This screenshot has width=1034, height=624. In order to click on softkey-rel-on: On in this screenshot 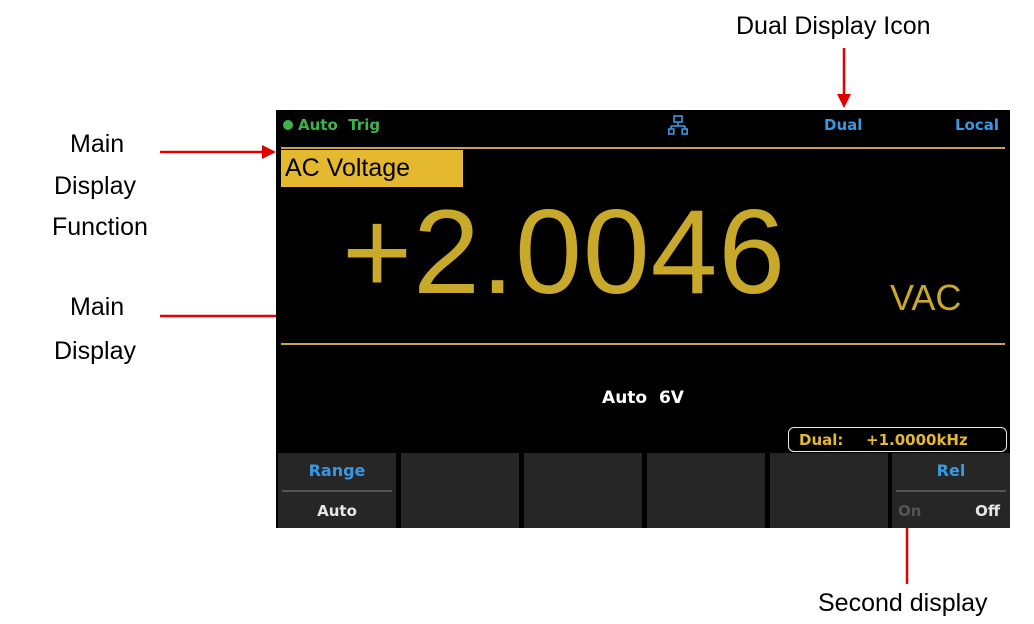, I will do `click(910, 511)`.